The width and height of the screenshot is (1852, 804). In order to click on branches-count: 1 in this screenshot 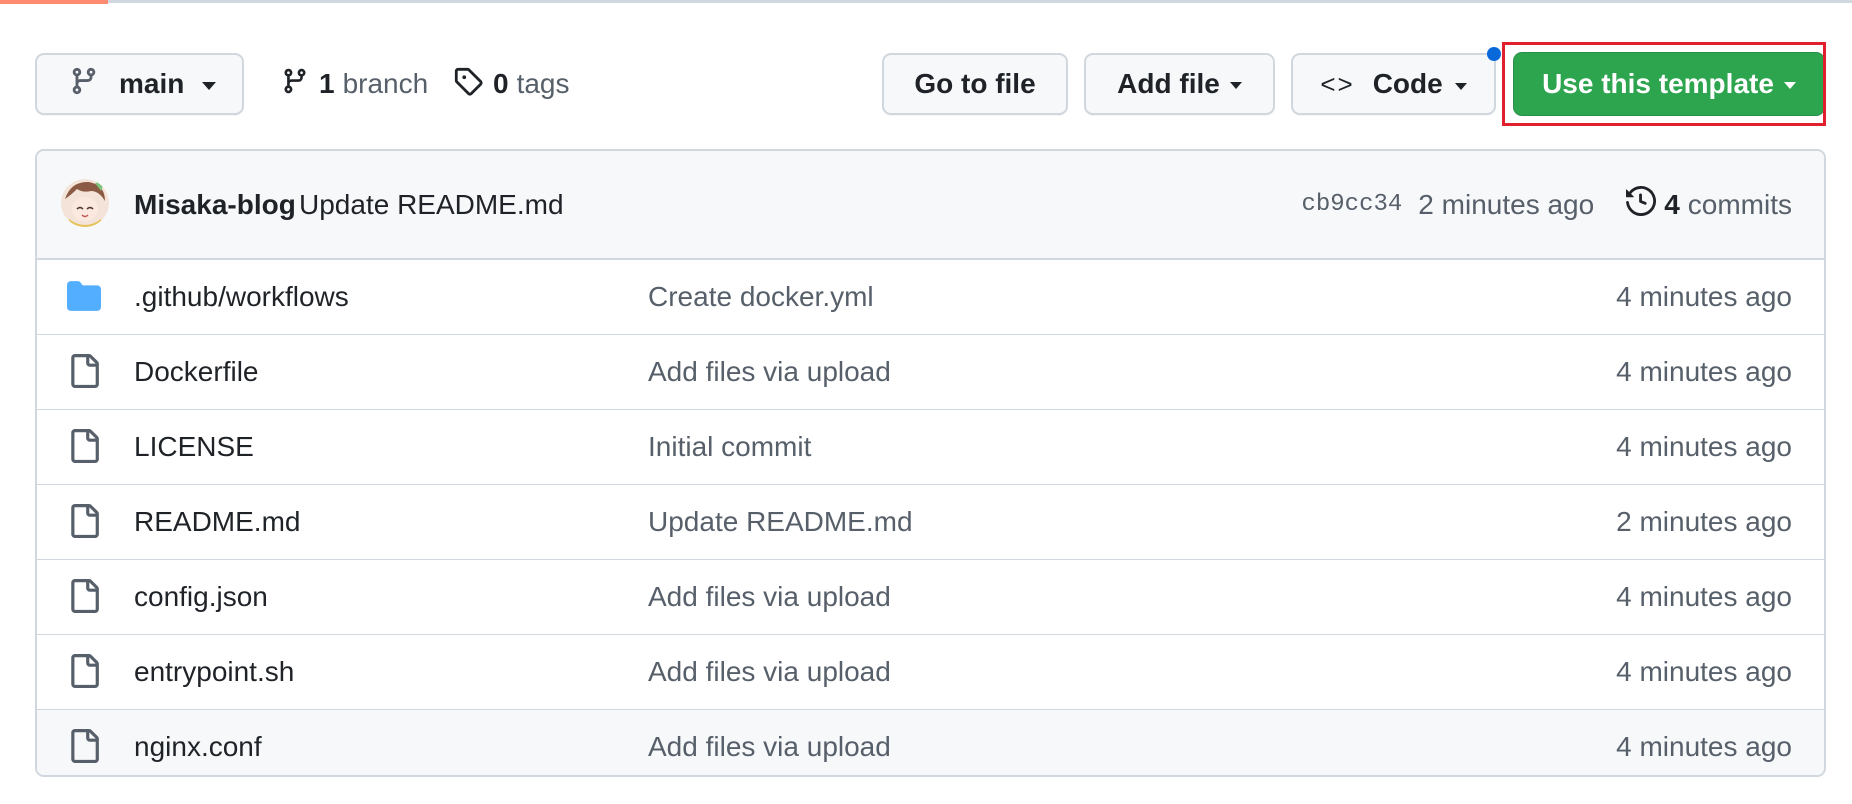, I will do `click(327, 83)`.